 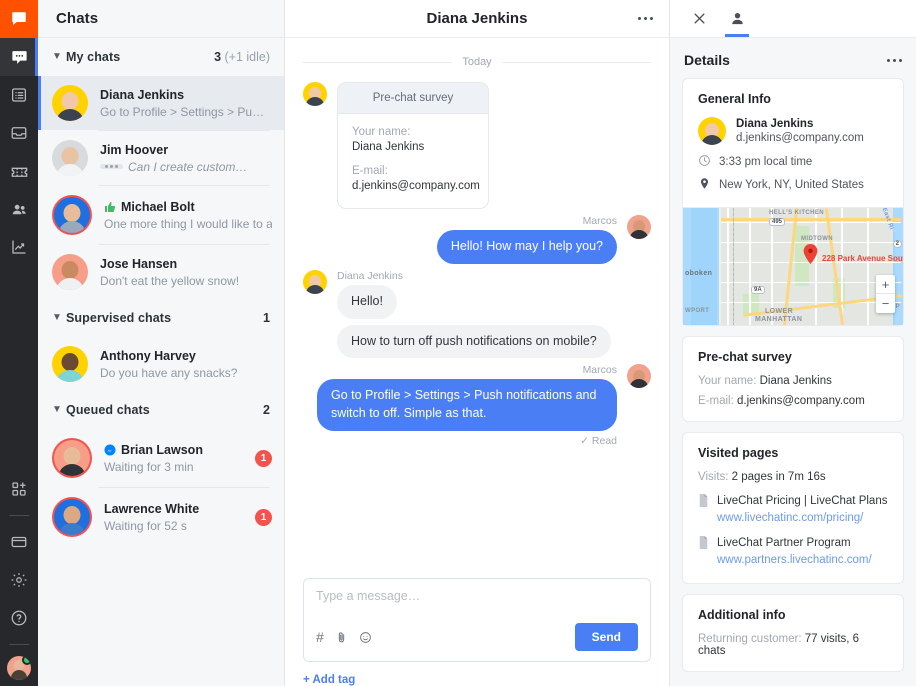 I want to click on rail-bottom-group, so click(x=19, y=578).